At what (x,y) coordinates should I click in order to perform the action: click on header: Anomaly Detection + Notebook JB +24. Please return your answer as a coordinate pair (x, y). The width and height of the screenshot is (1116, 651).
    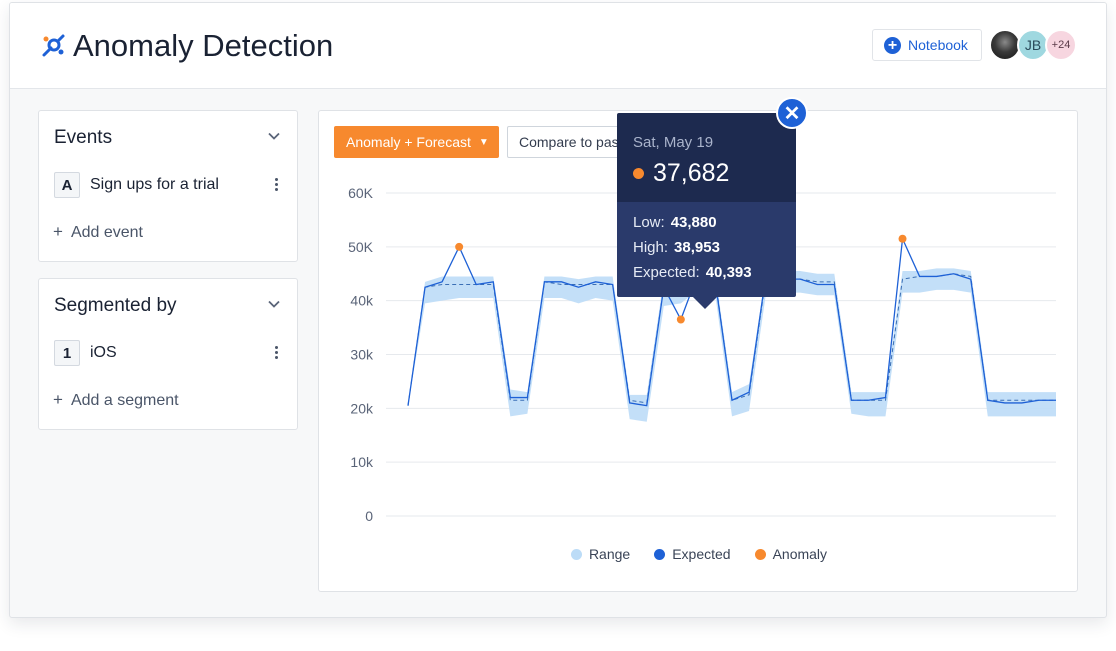
    Looking at the image, I should click on (558, 46).